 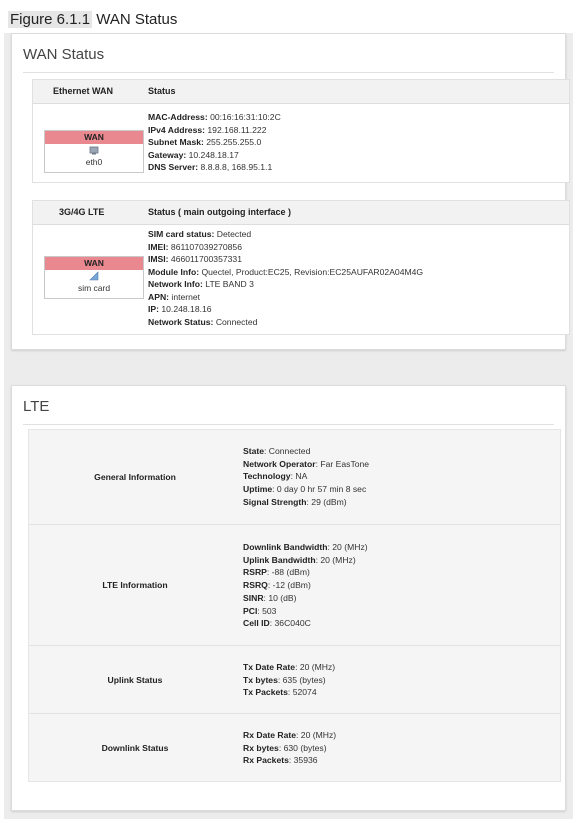 I want to click on info-line: SIM card status: Detected, so click(x=200, y=234).